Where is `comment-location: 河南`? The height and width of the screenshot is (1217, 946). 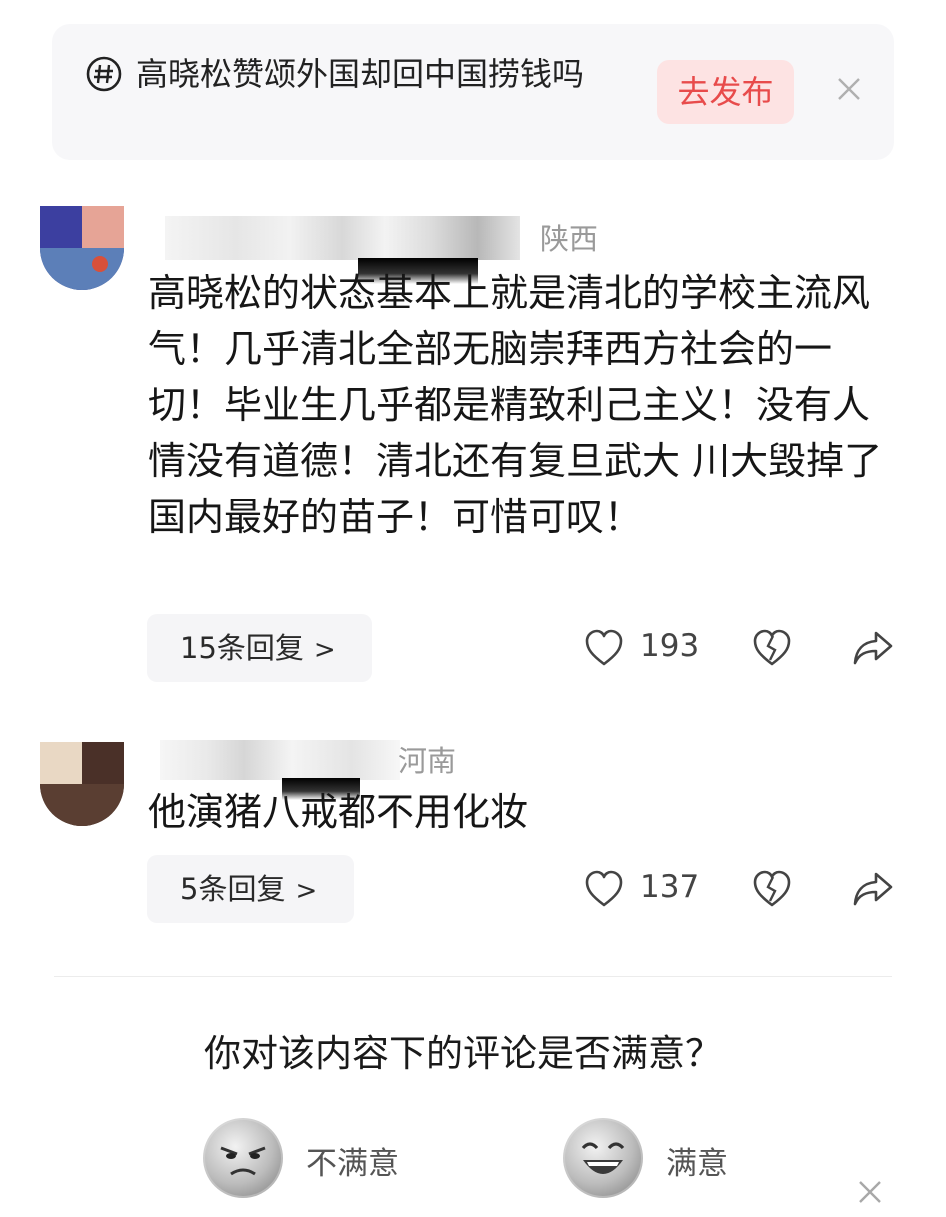
comment-location: 河南 is located at coordinates (427, 761).